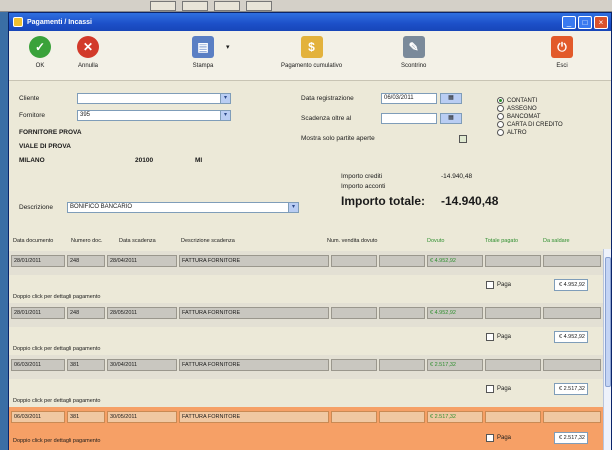  I want to click on cell-dovuto: € 4.952,92, so click(455, 313).